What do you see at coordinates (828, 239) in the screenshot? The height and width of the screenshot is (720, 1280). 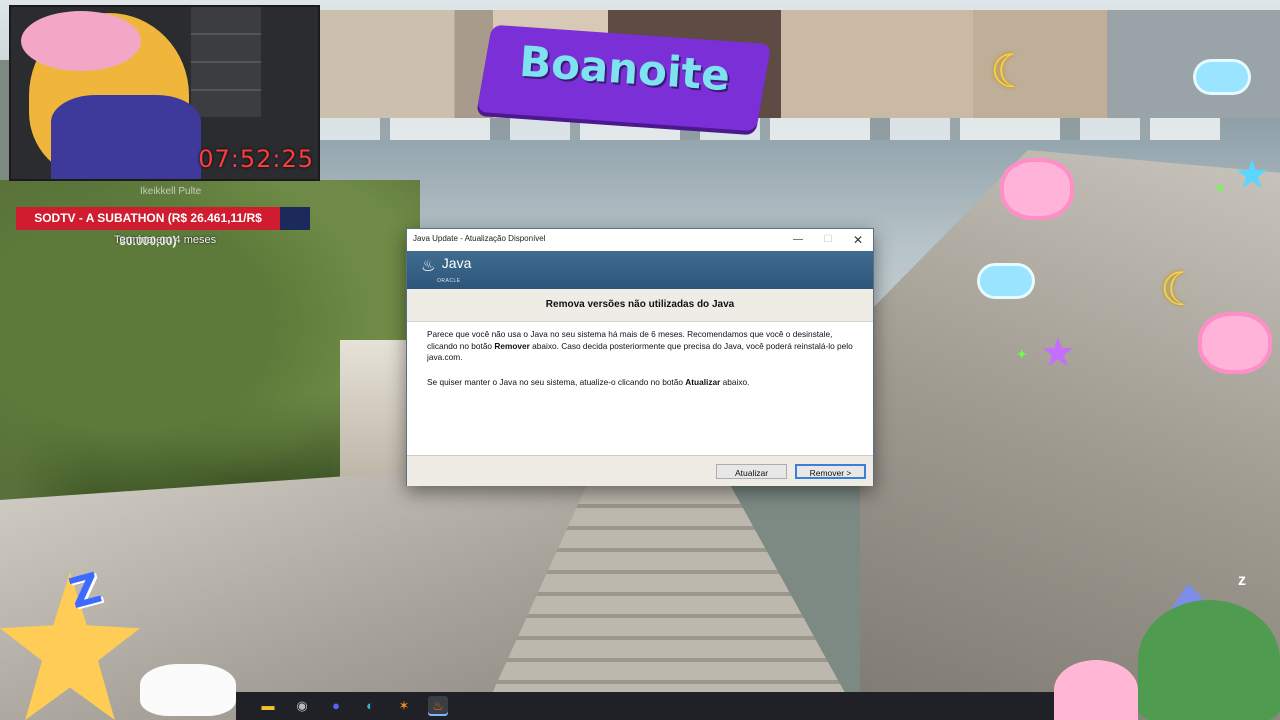 I see `maximize-button: ☐` at bounding box center [828, 239].